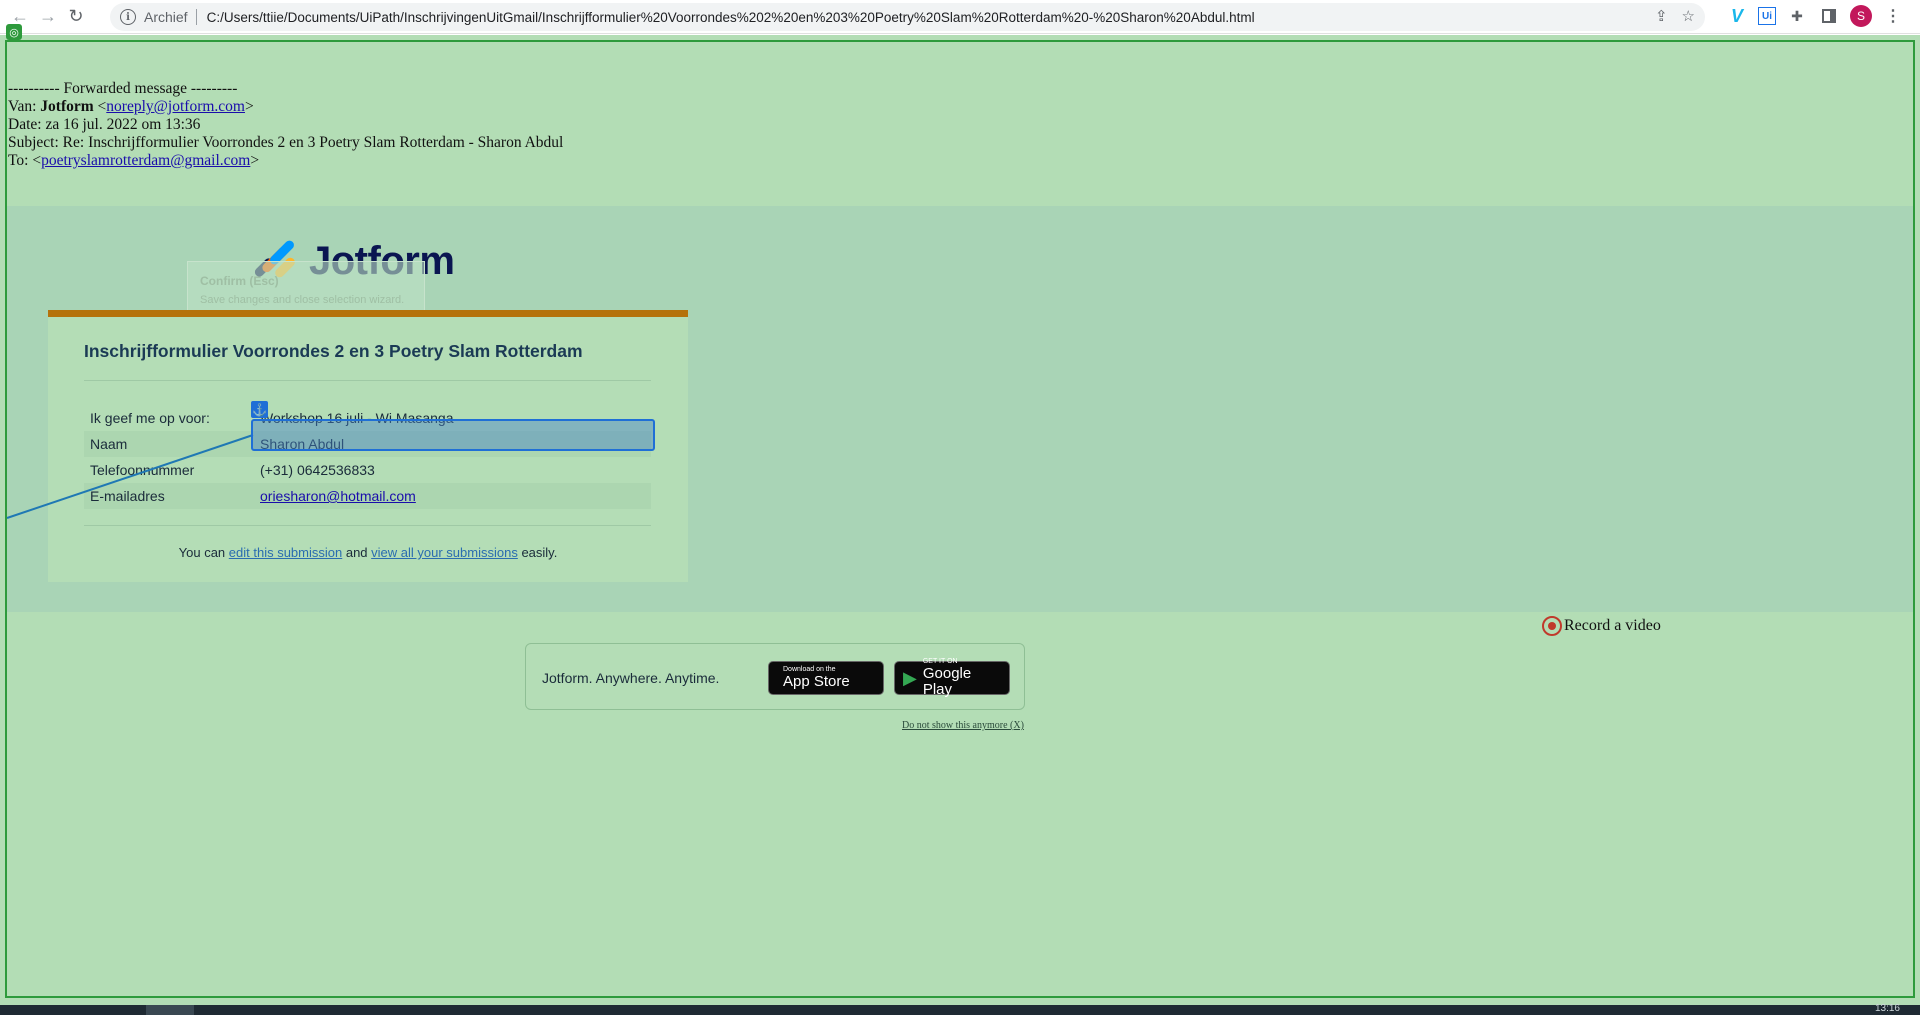 The width and height of the screenshot is (1920, 1015). What do you see at coordinates (1688, 16) in the screenshot?
I see `bookmark-star-icon: ☆` at bounding box center [1688, 16].